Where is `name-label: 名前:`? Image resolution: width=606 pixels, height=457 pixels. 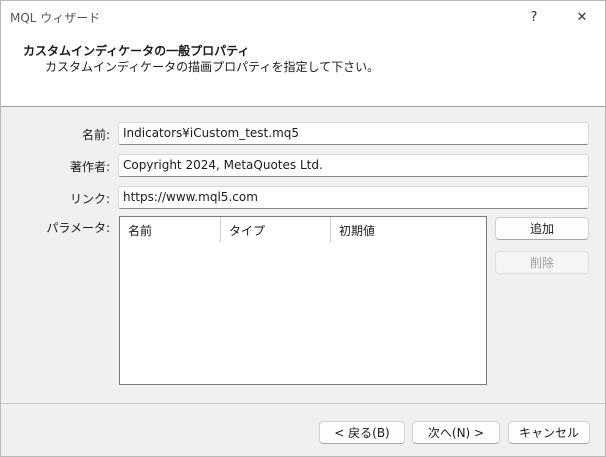
name-label: 名前: is located at coordinates (95, 135).